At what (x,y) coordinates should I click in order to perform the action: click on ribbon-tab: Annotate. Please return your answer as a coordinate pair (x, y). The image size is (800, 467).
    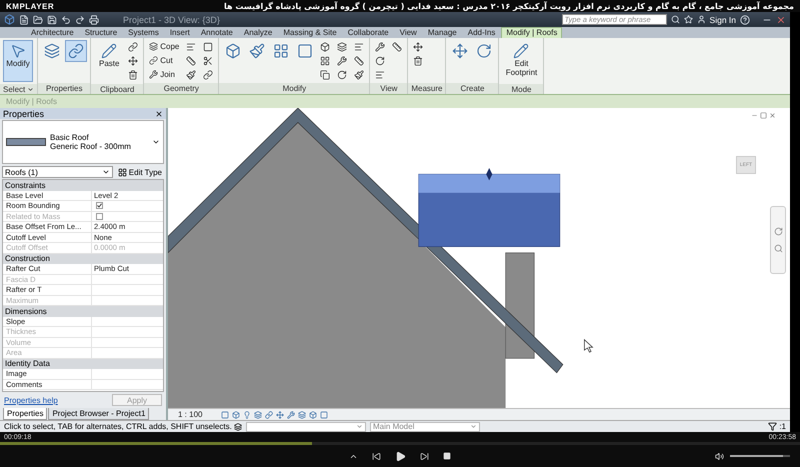
    Looking at the image, I should click on (217, 32).